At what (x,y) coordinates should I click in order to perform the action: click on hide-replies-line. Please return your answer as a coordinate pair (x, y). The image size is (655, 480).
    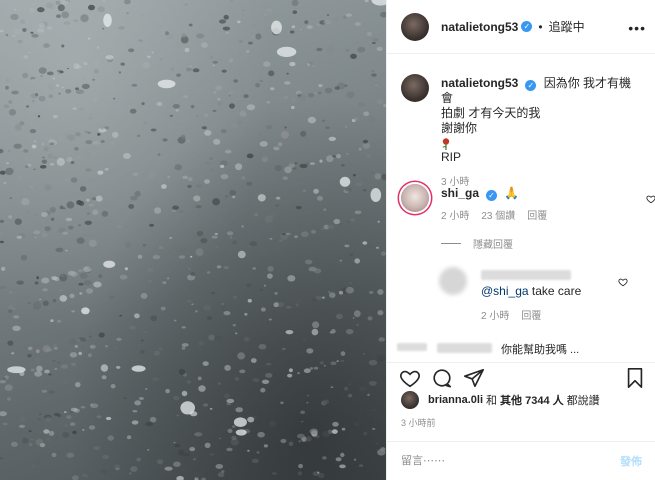
    Looking at the image, I should click on (451, 243).